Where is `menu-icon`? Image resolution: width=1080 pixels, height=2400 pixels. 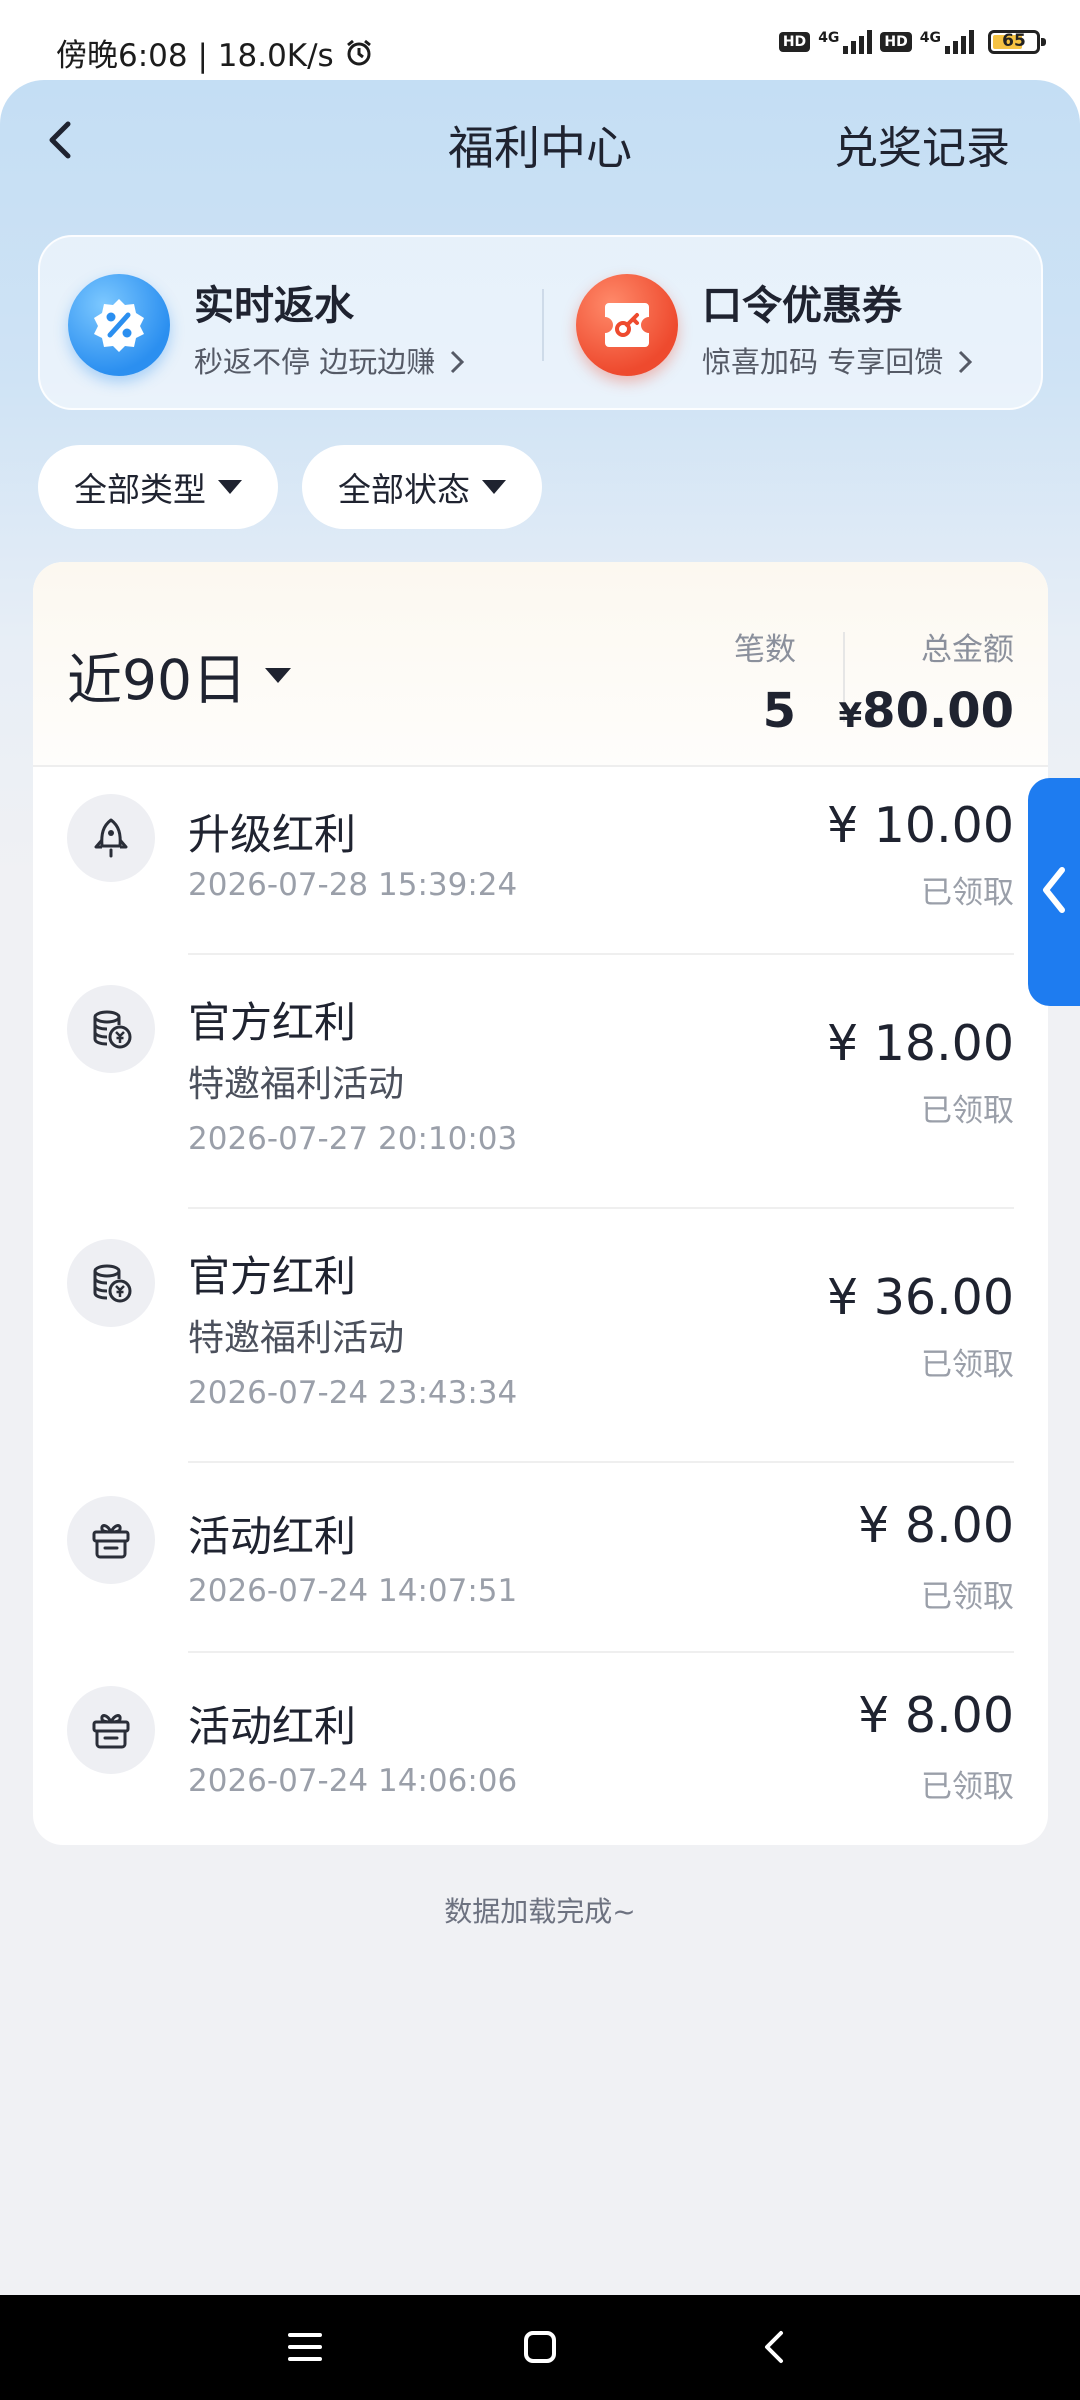 menu-icon is located at coordinates (305, 2347).